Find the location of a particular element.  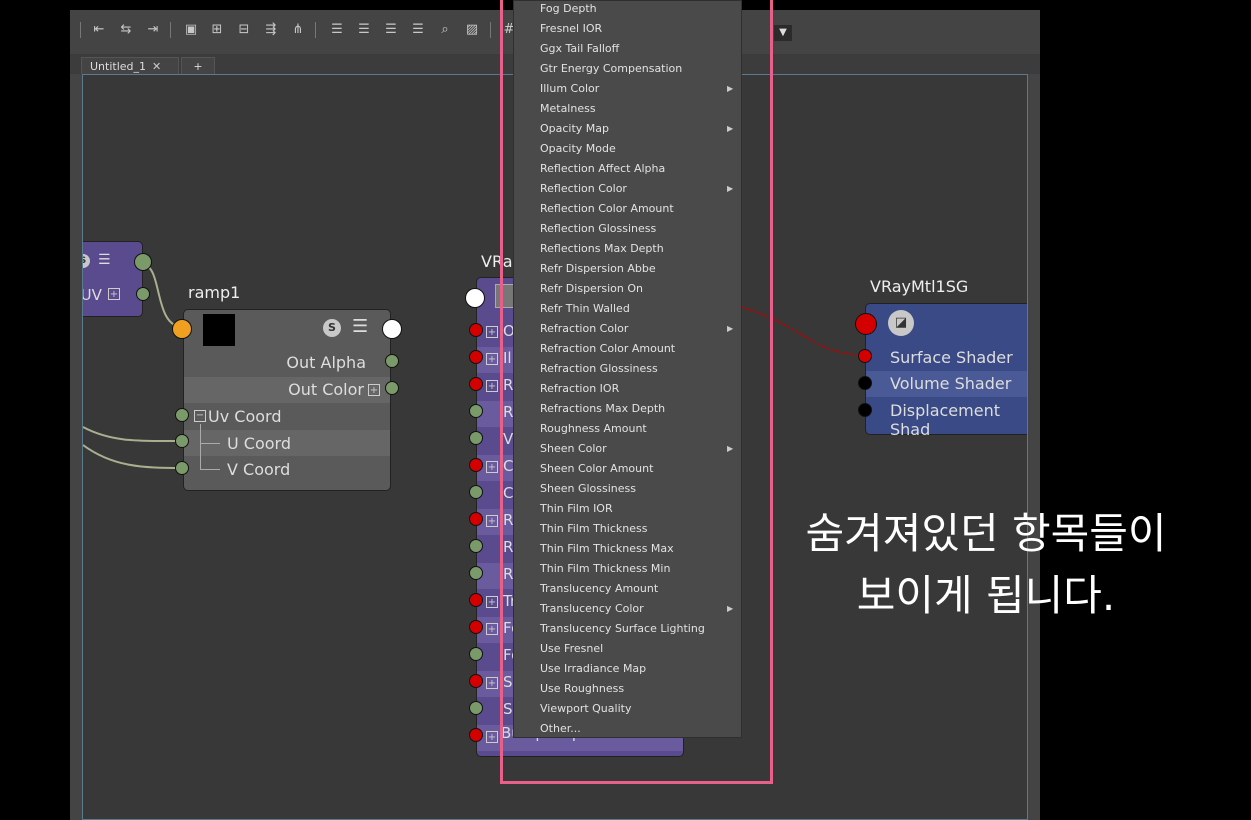

full-view-icon: ☰ is located at coordinates (391, 30).